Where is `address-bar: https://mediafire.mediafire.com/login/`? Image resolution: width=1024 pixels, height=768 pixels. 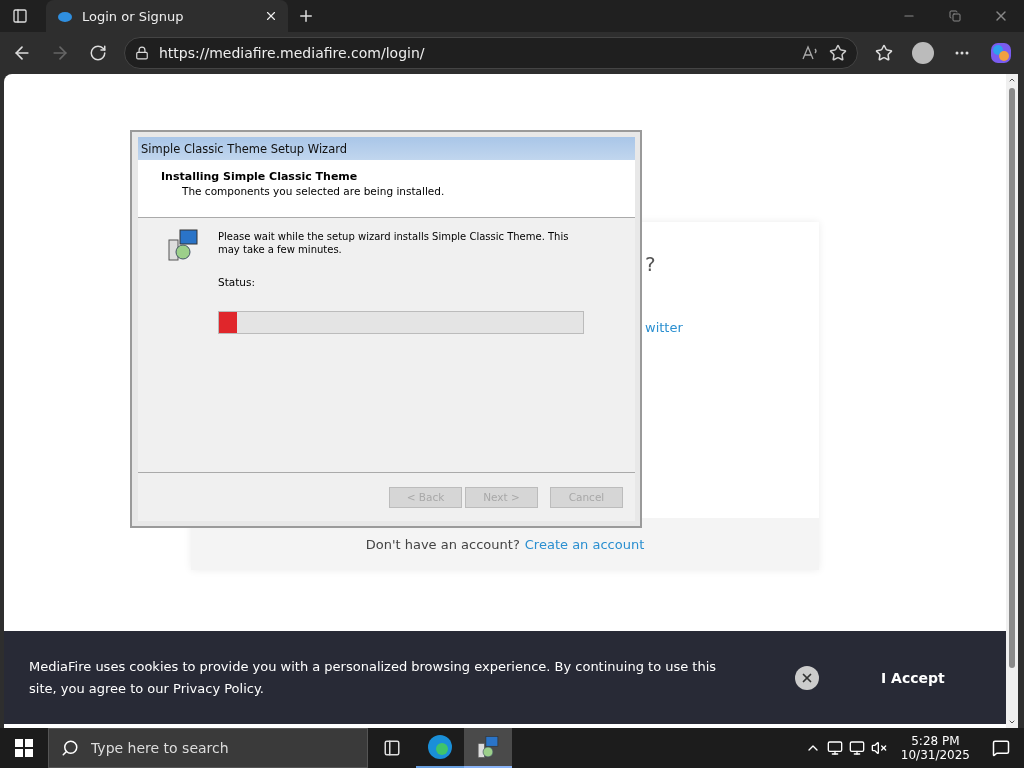 address-bar: https://mediafire.mediafire.com/login/ is located at coordinates (491, 53).